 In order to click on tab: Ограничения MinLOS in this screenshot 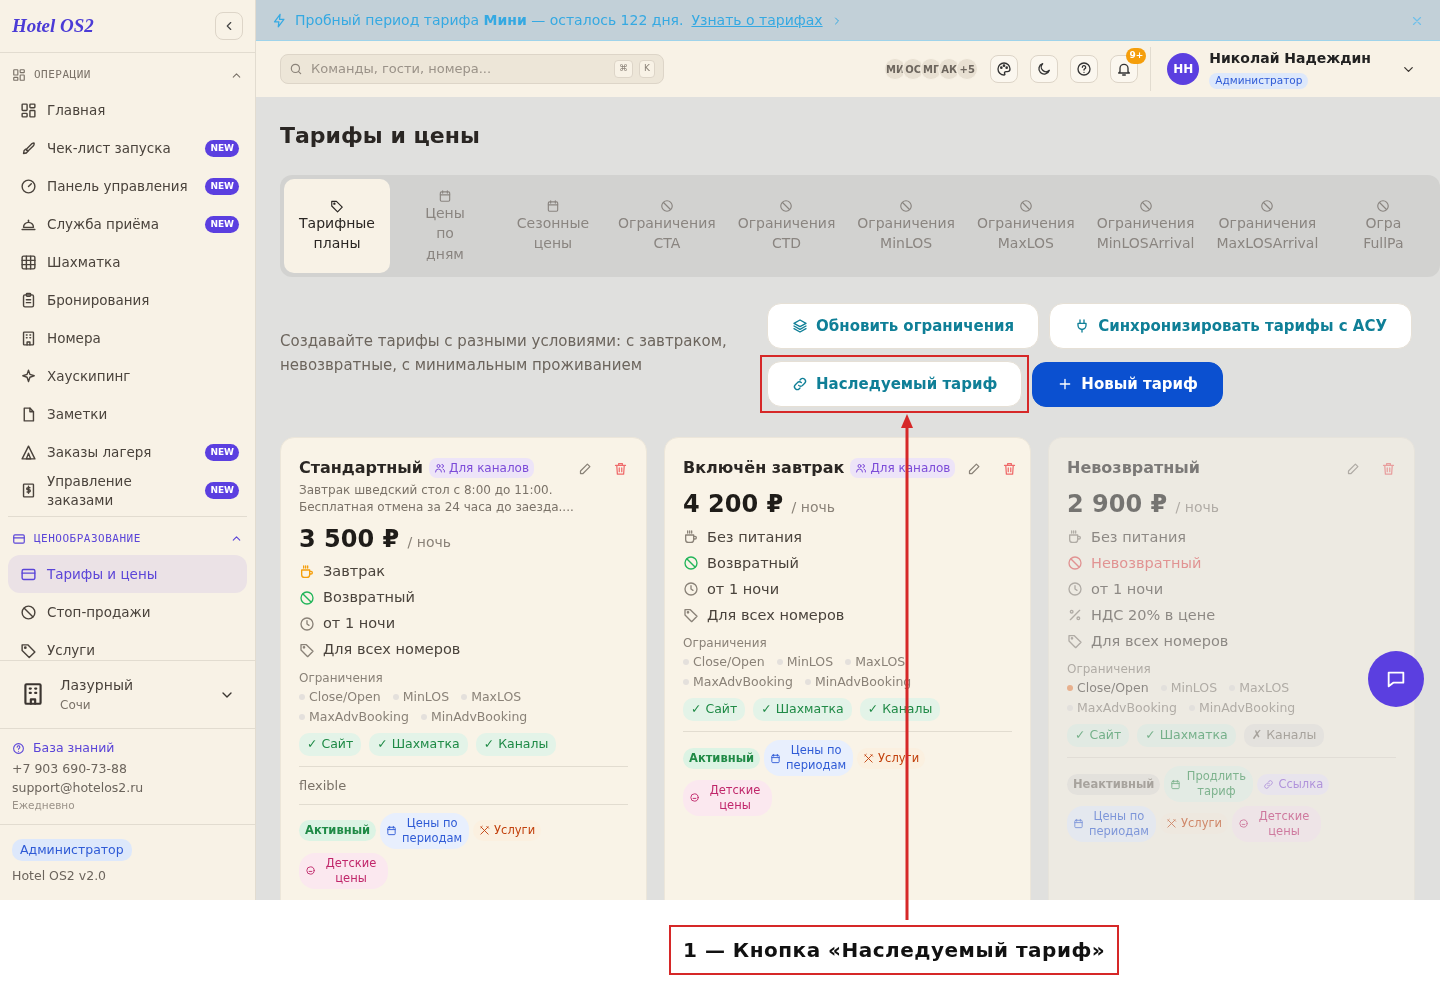, I will do `click(906, 226)`.